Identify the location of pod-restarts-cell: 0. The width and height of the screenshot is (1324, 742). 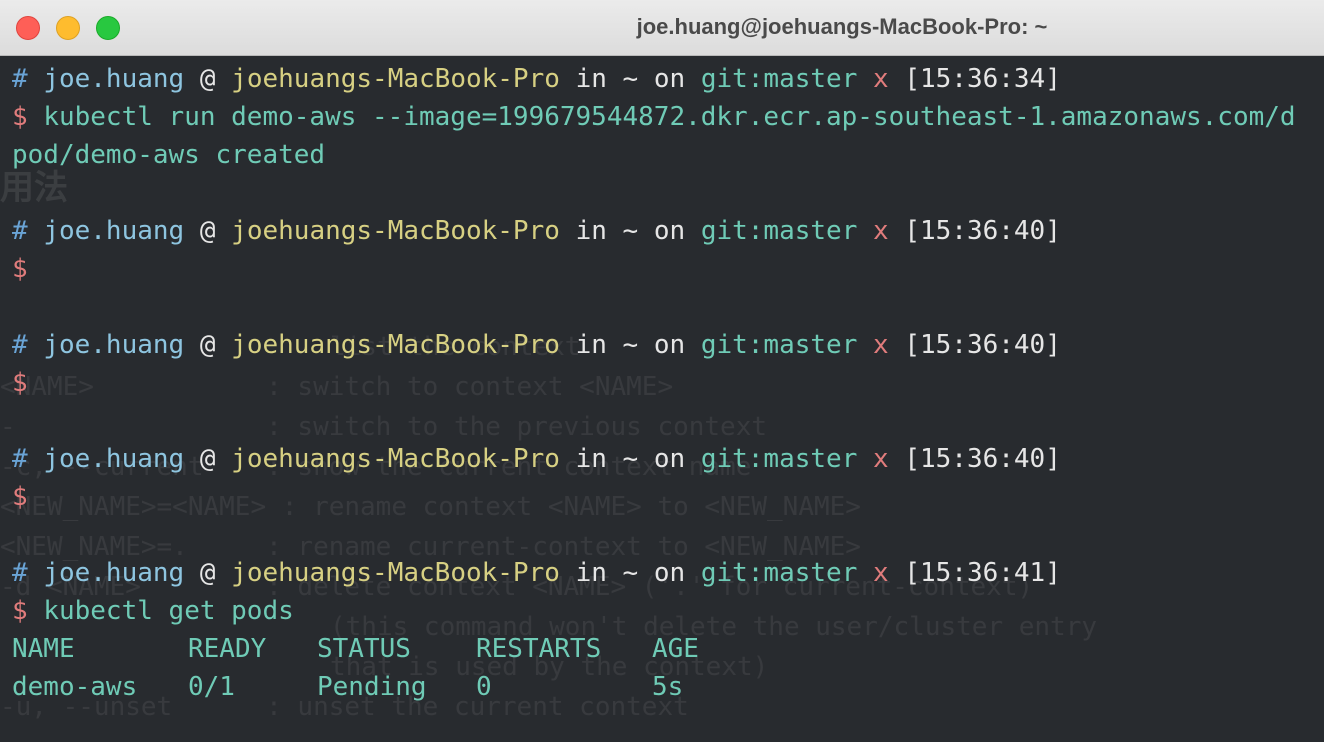
(484, 687).